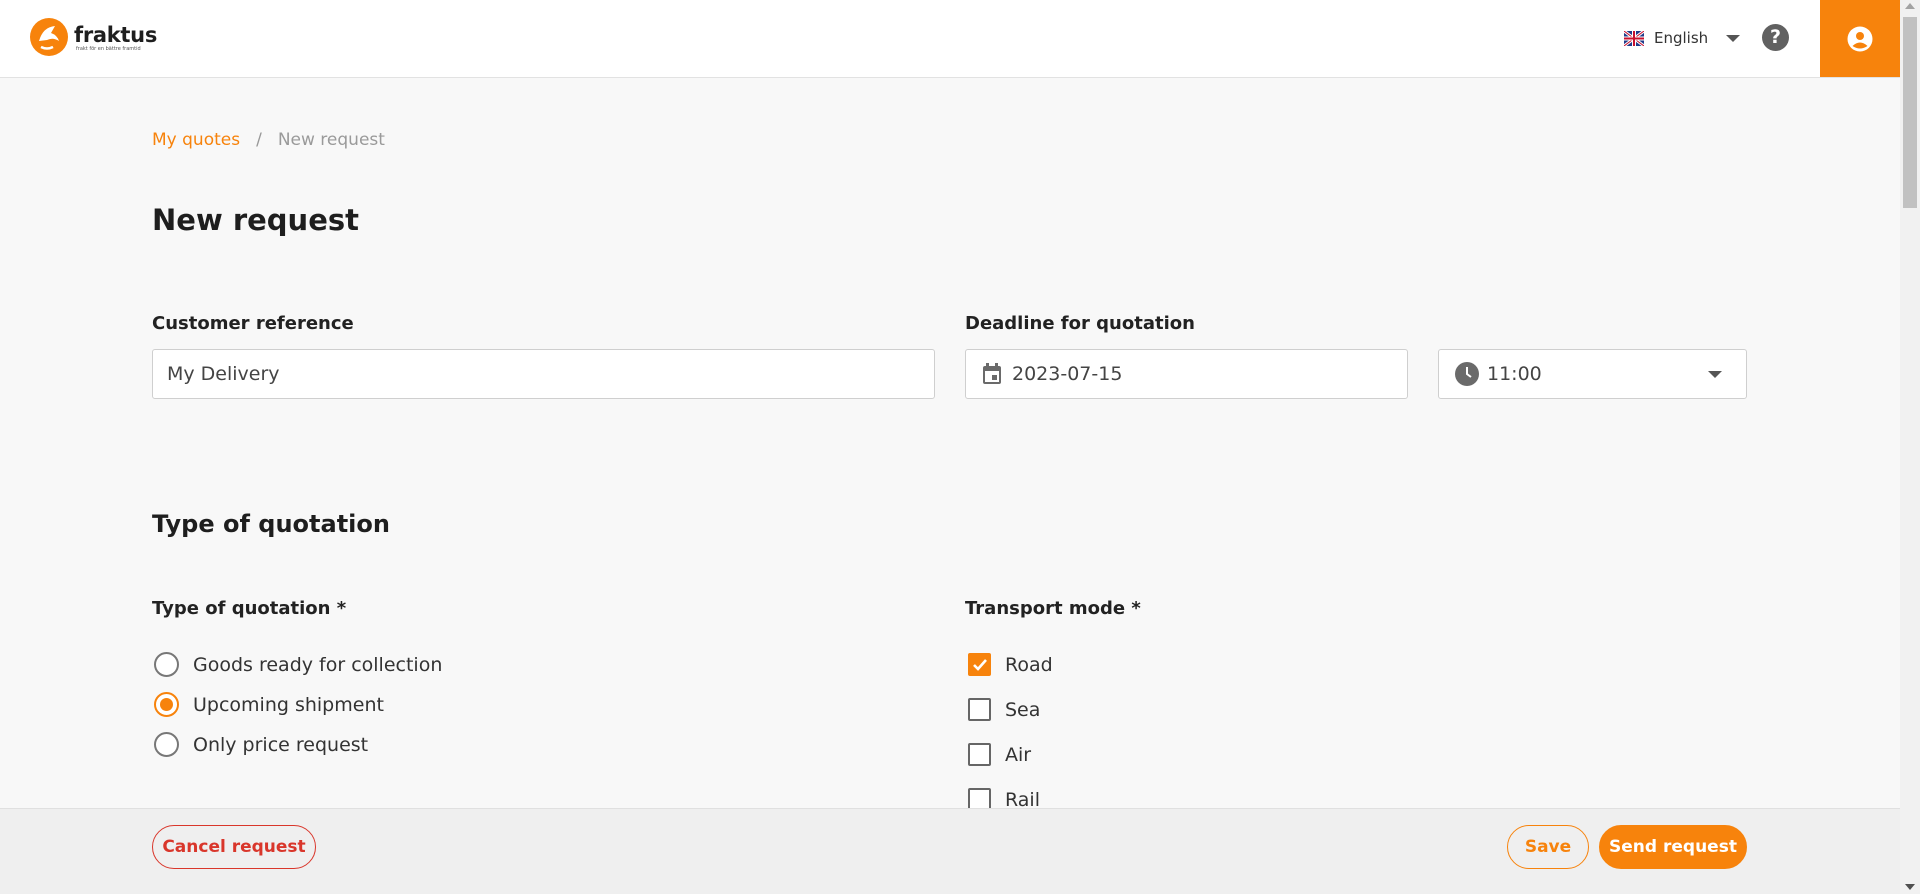 Image resolution: width=1920 pixels, height=894 pixels. Describe the element at coordinates (1910, 447) in the screenshot. I see `page-scrollbar` at that location.